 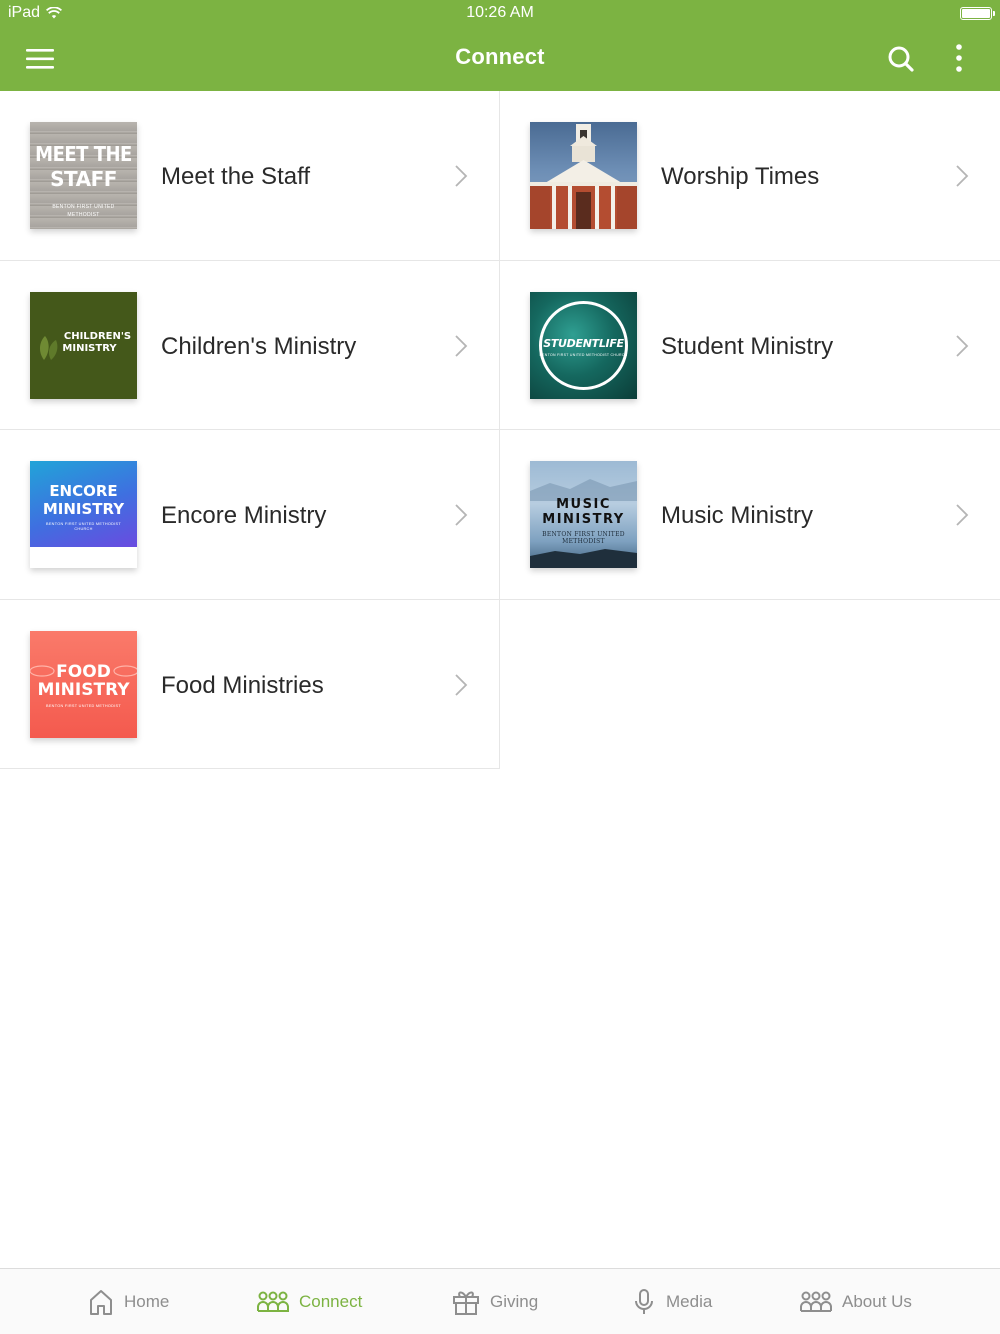 What do you see at coordinates (83, 671) in the screenshot?
I see `thumb-line1: FOOD` at bounding box center [83, 671].